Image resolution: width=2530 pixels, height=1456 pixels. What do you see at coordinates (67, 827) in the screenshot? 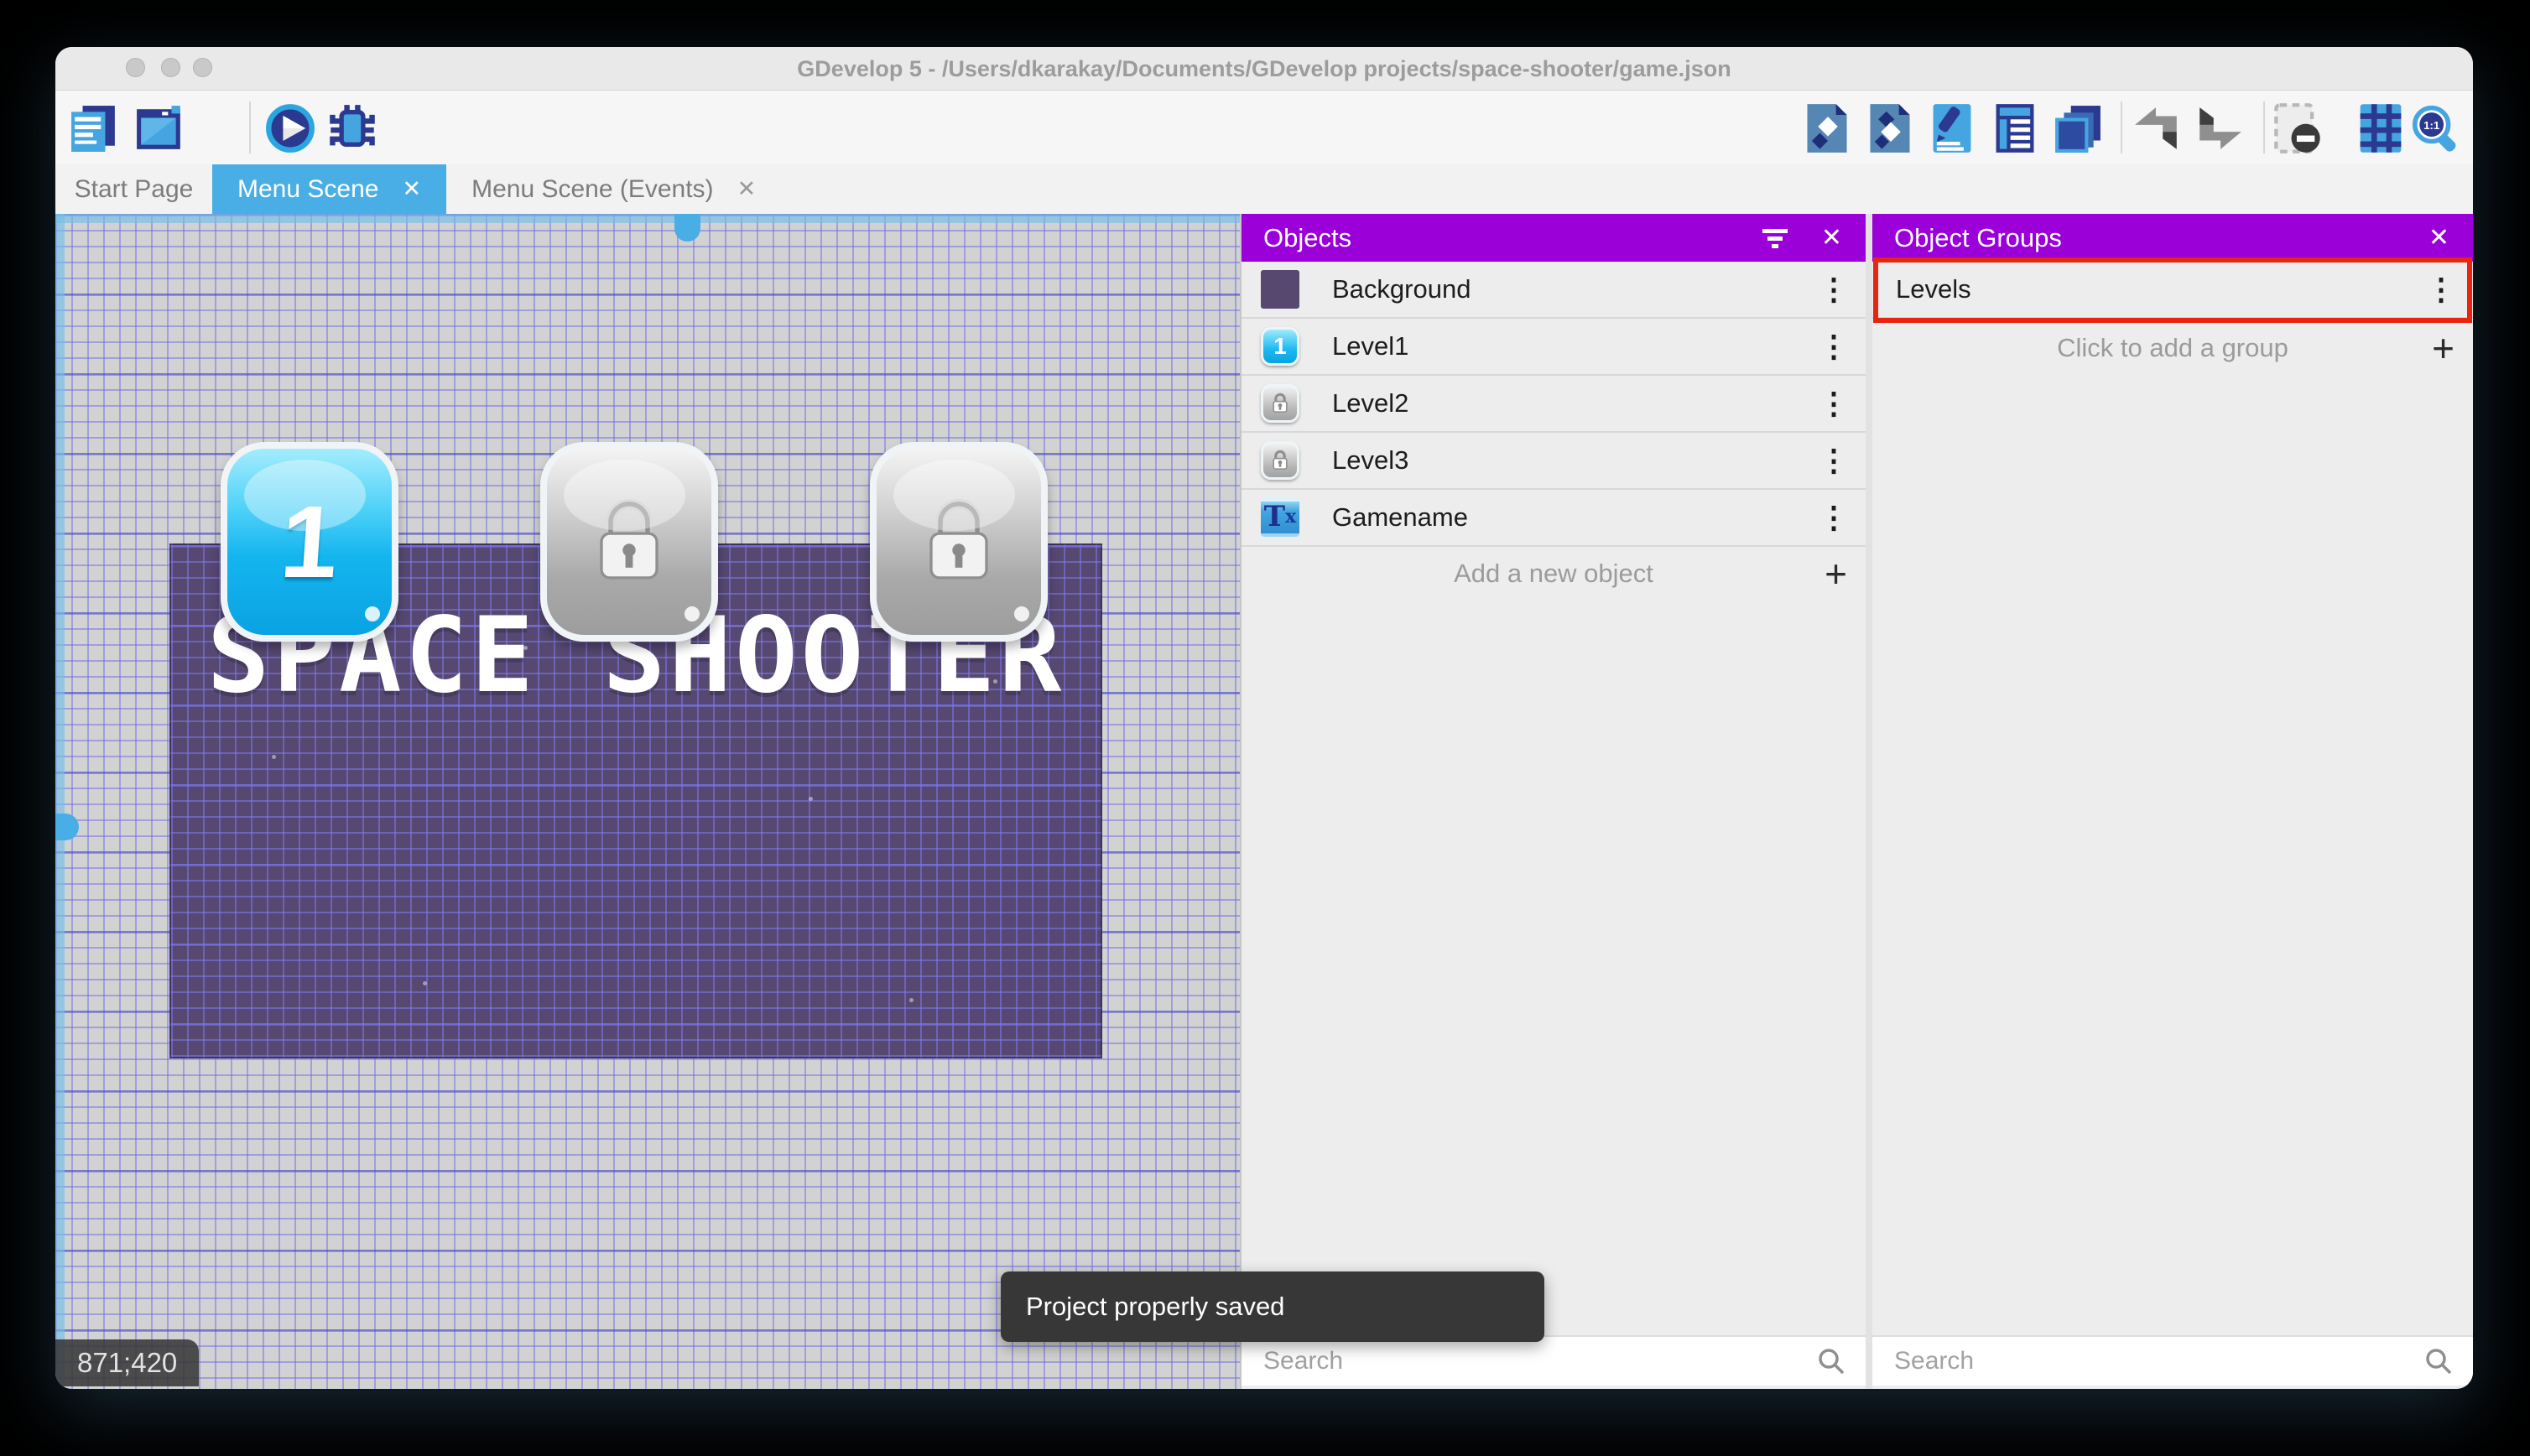
I see `vertical-scroll-handle` at bounding box center [67, 827].